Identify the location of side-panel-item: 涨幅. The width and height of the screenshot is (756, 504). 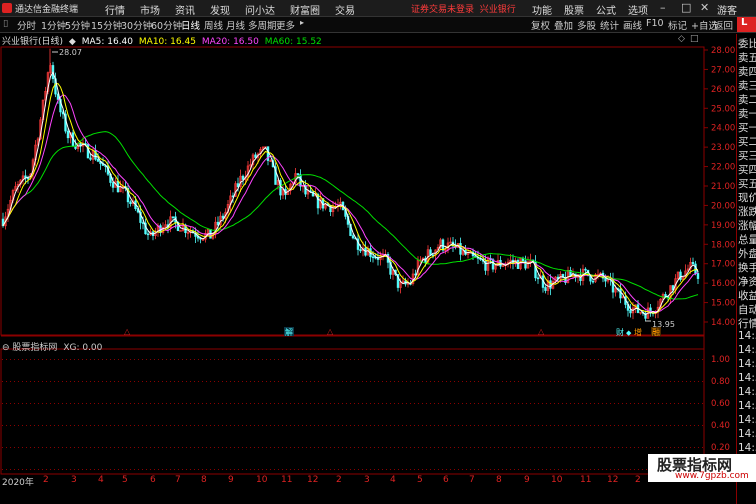
(747, 225).